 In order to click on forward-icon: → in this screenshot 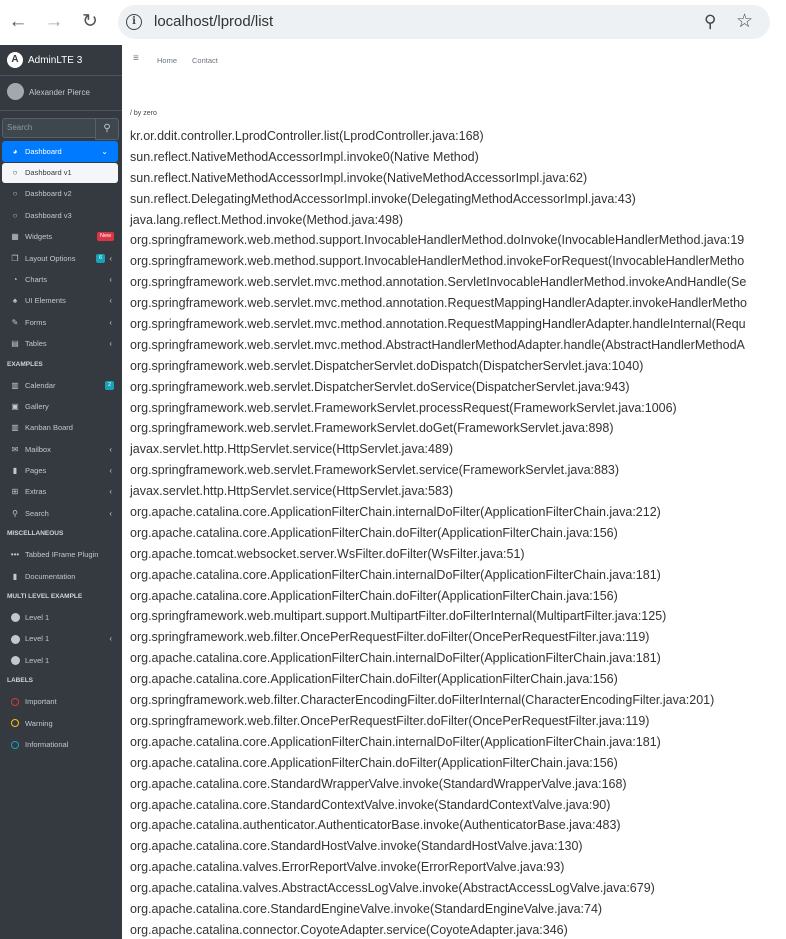, I will do `click(54, 22)`.